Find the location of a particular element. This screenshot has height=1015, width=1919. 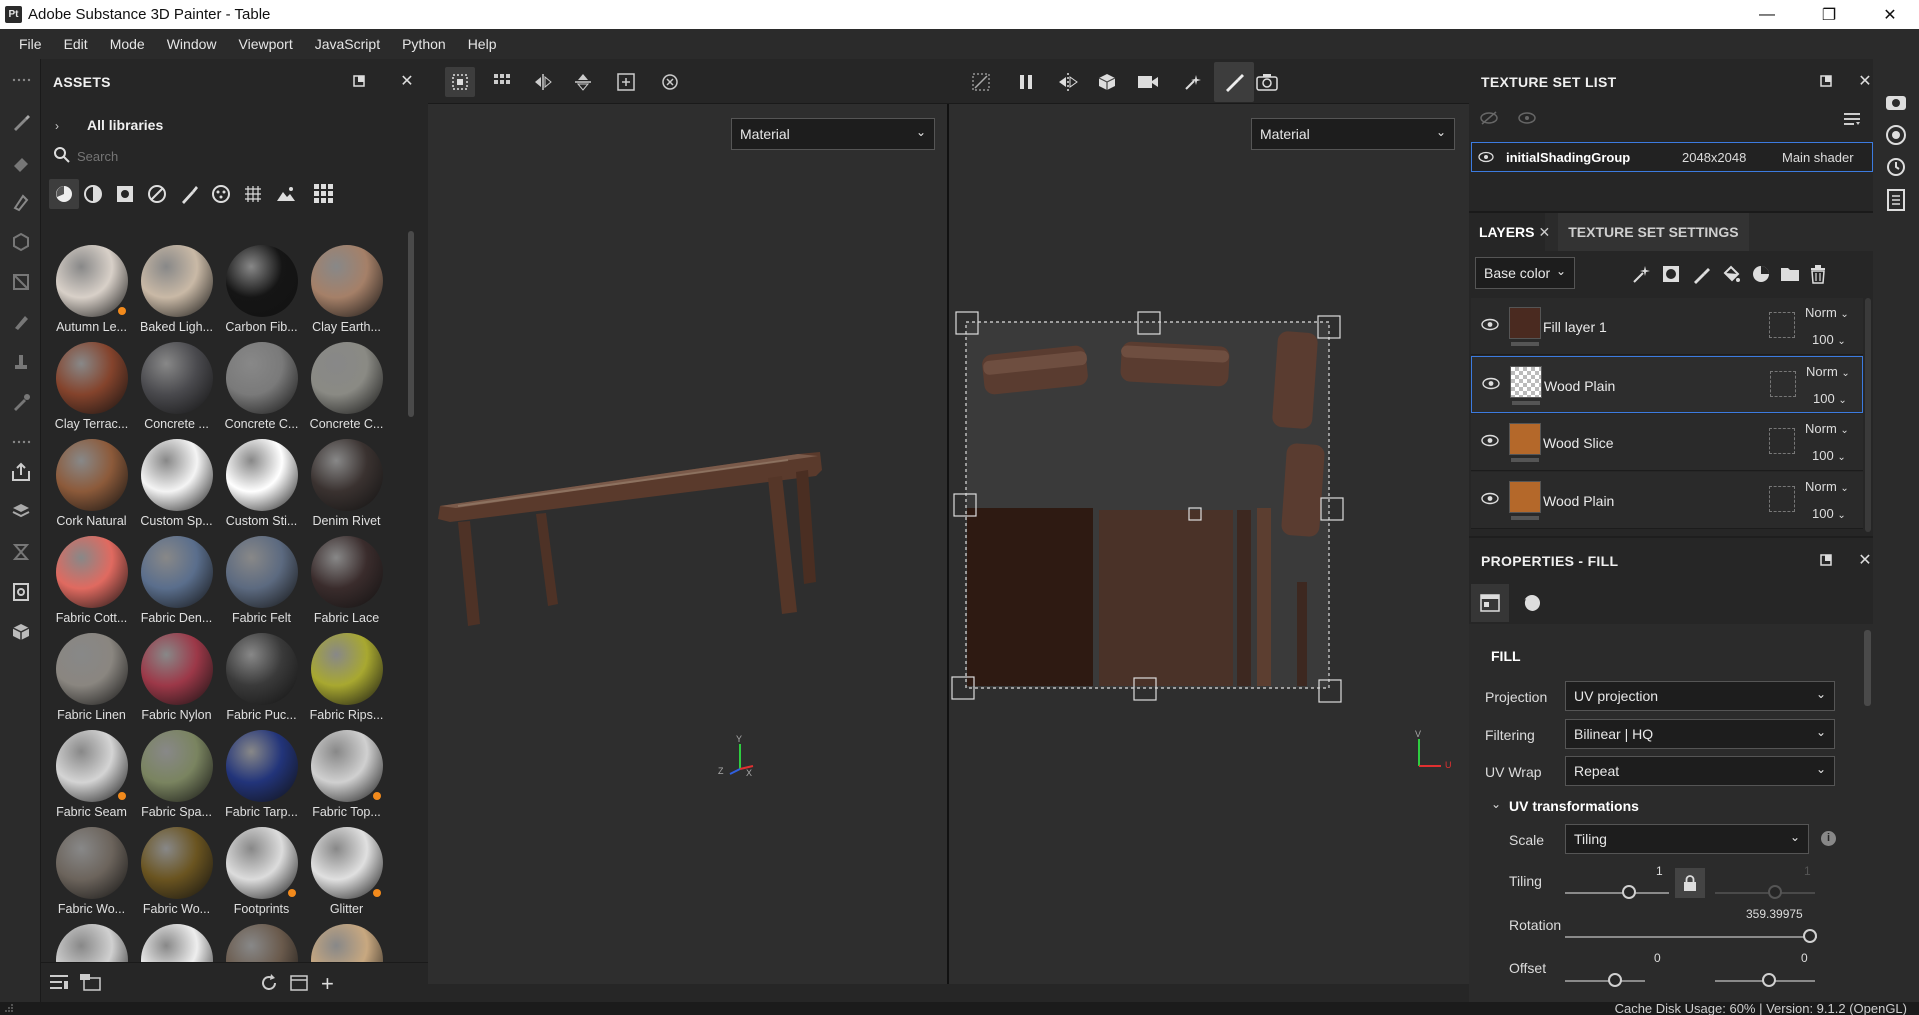

layer-row: Wood Plain Norm ⌄ 100 ⌄ is located at coordinates (1667, 500).